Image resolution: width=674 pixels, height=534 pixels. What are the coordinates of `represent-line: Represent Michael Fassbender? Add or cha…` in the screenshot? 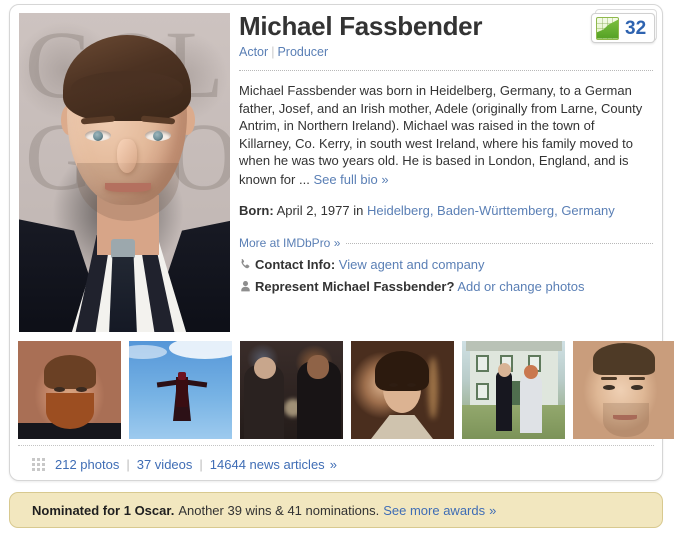 It's located at (446, 284).